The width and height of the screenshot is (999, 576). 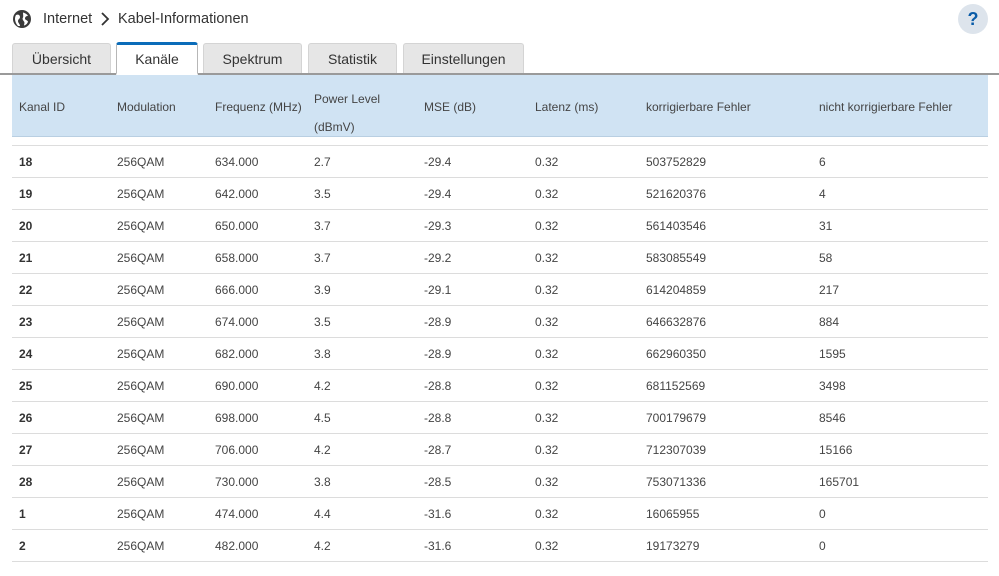 What do you see at coordinates (26, 418) in the screenshot?
I see `cell-kanal-id: 26` at bounding box center [26, 418].